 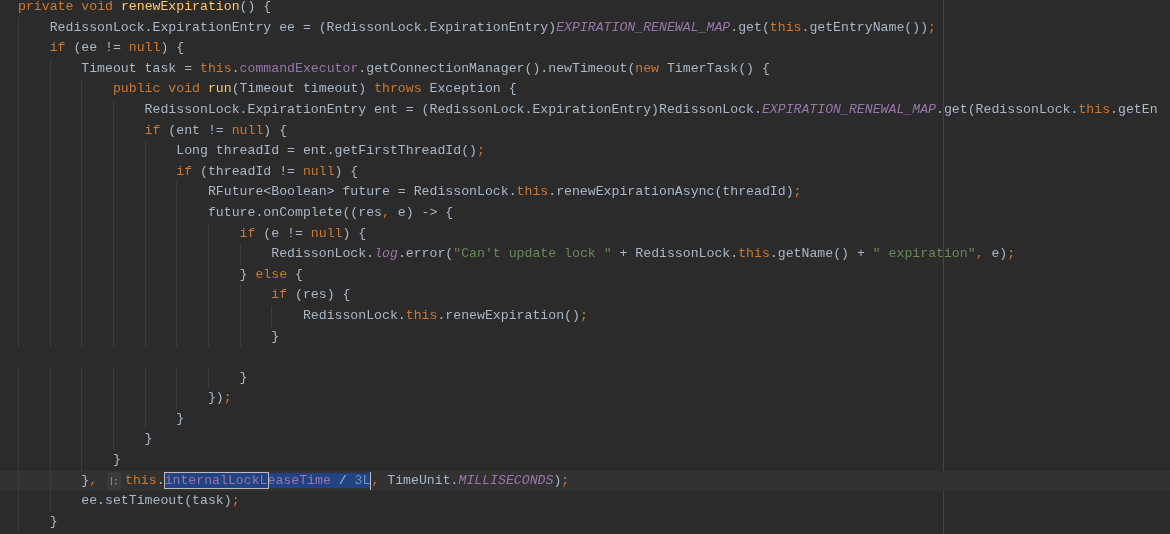 What do you see at coordinates (504, 192) in the screenshot?
I see `code-line: RFuture<Boolean> future = RedissonLock.this.renewExpirationAsync(threadId);` at bounding box center [504, 192].